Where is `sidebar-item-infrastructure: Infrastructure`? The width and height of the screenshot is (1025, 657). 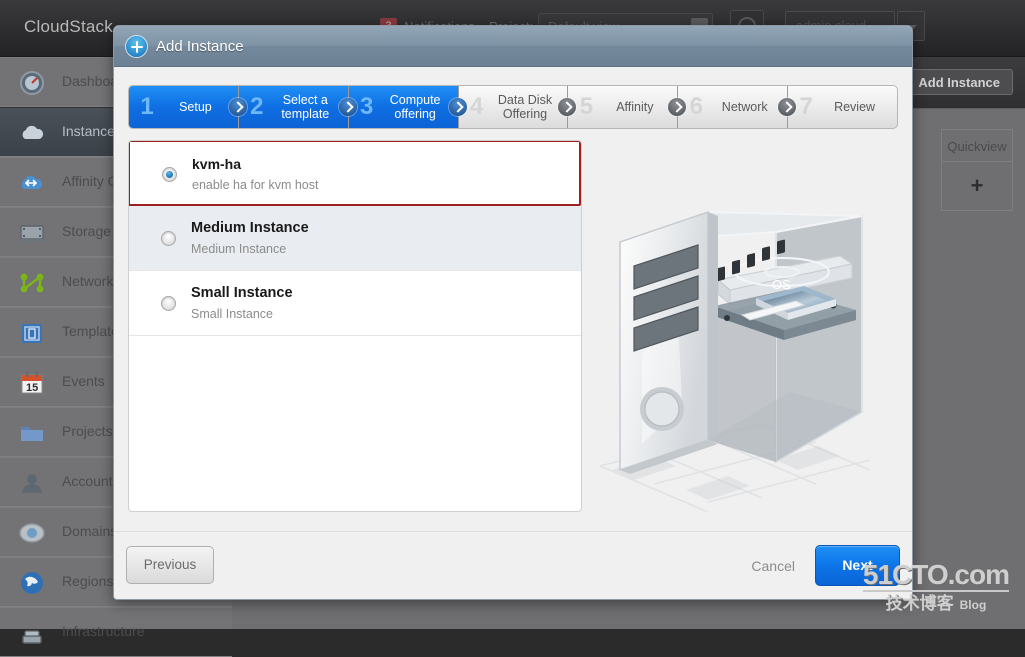
sidebar-item-infrastructure: Infrastructure is located at coordinates (116, 632).